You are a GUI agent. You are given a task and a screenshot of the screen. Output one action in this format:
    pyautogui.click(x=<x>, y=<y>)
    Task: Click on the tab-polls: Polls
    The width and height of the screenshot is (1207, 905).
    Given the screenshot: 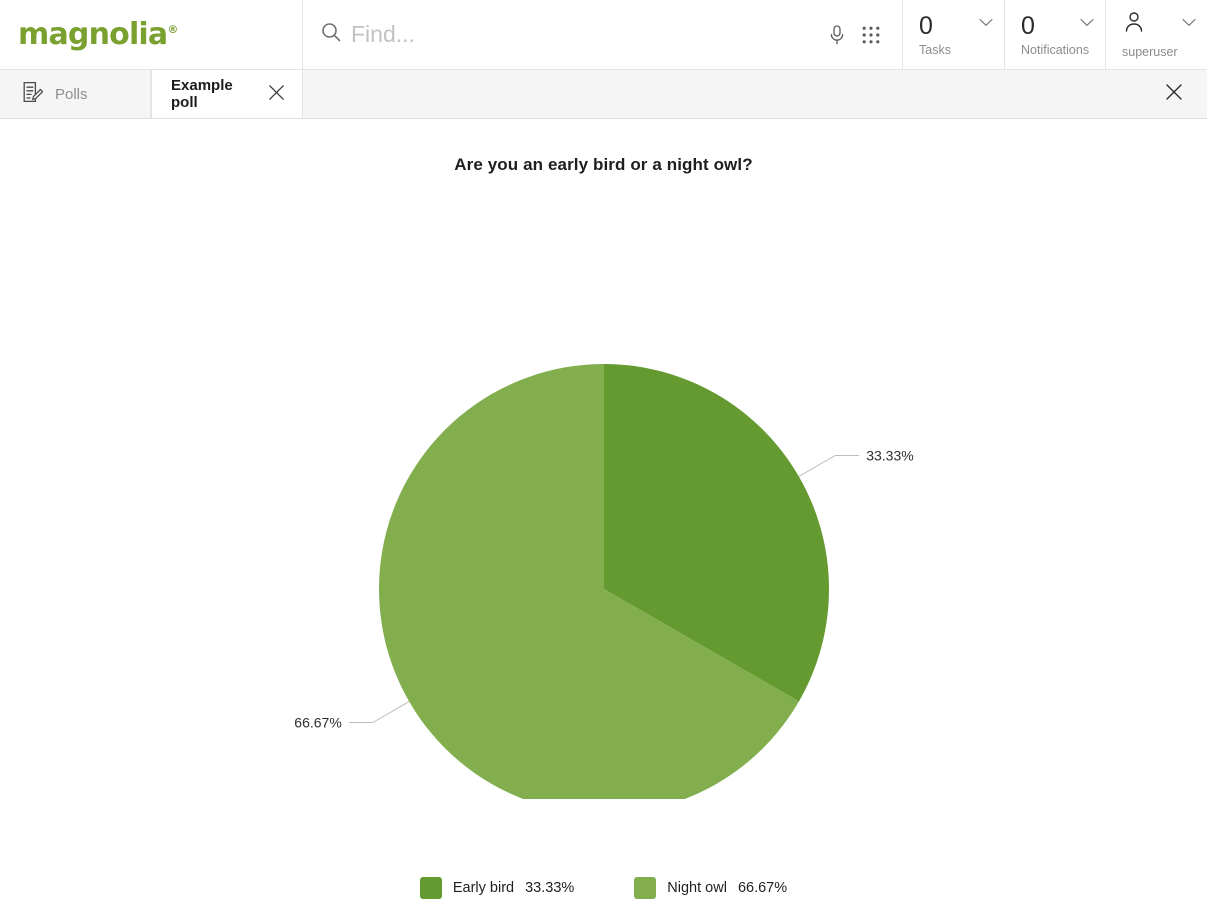 What is the action you would take?
    pyautogui.click(x=75, y=94)
    